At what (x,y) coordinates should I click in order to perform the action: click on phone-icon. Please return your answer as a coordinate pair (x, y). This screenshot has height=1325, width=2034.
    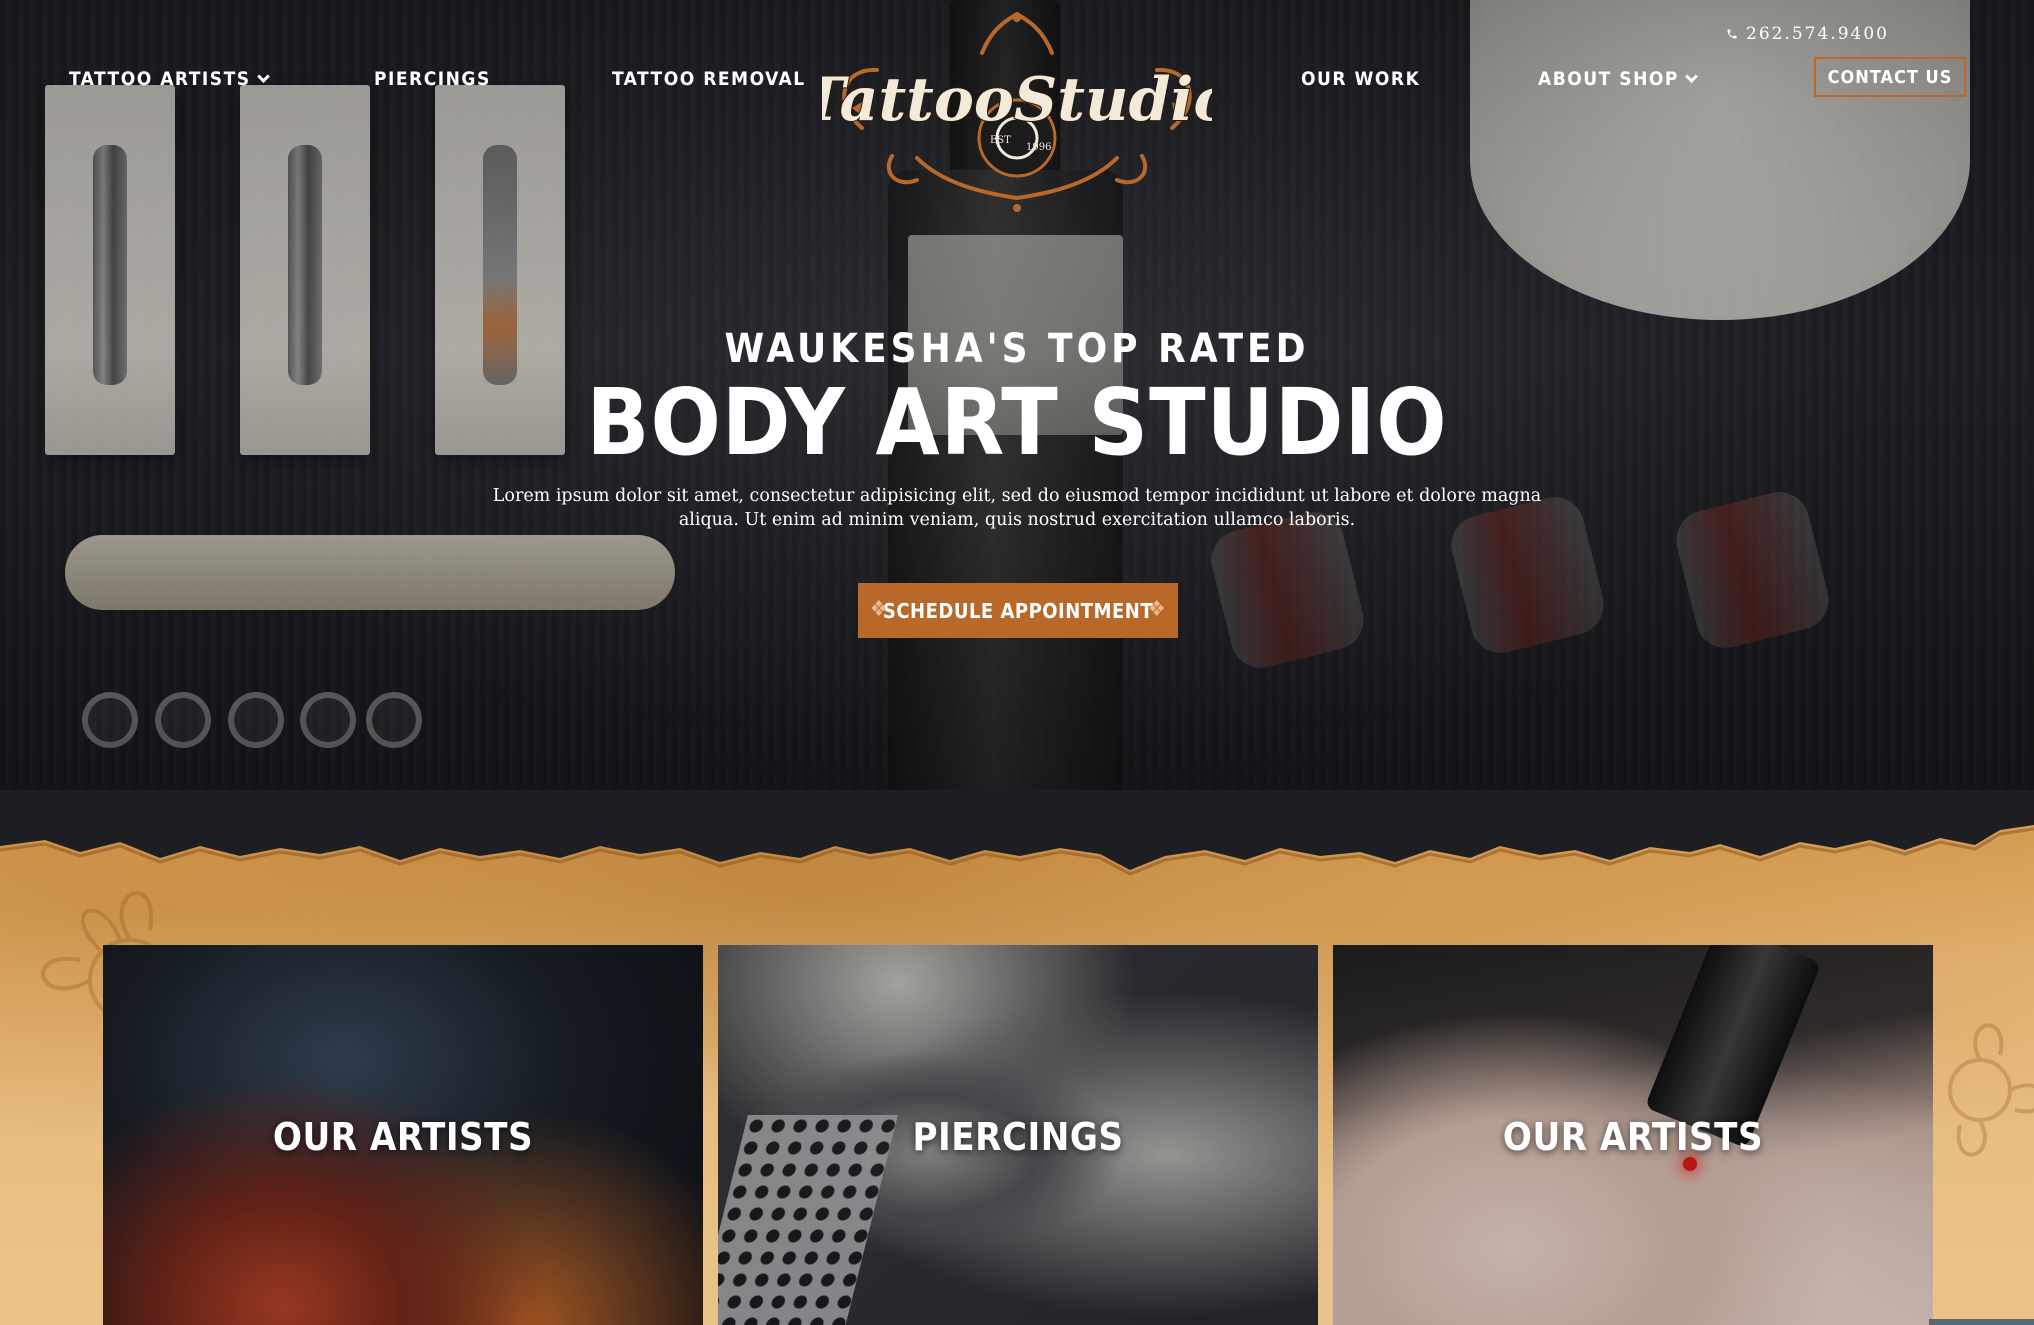
    Looking at the image, I should click on (1732, 34).